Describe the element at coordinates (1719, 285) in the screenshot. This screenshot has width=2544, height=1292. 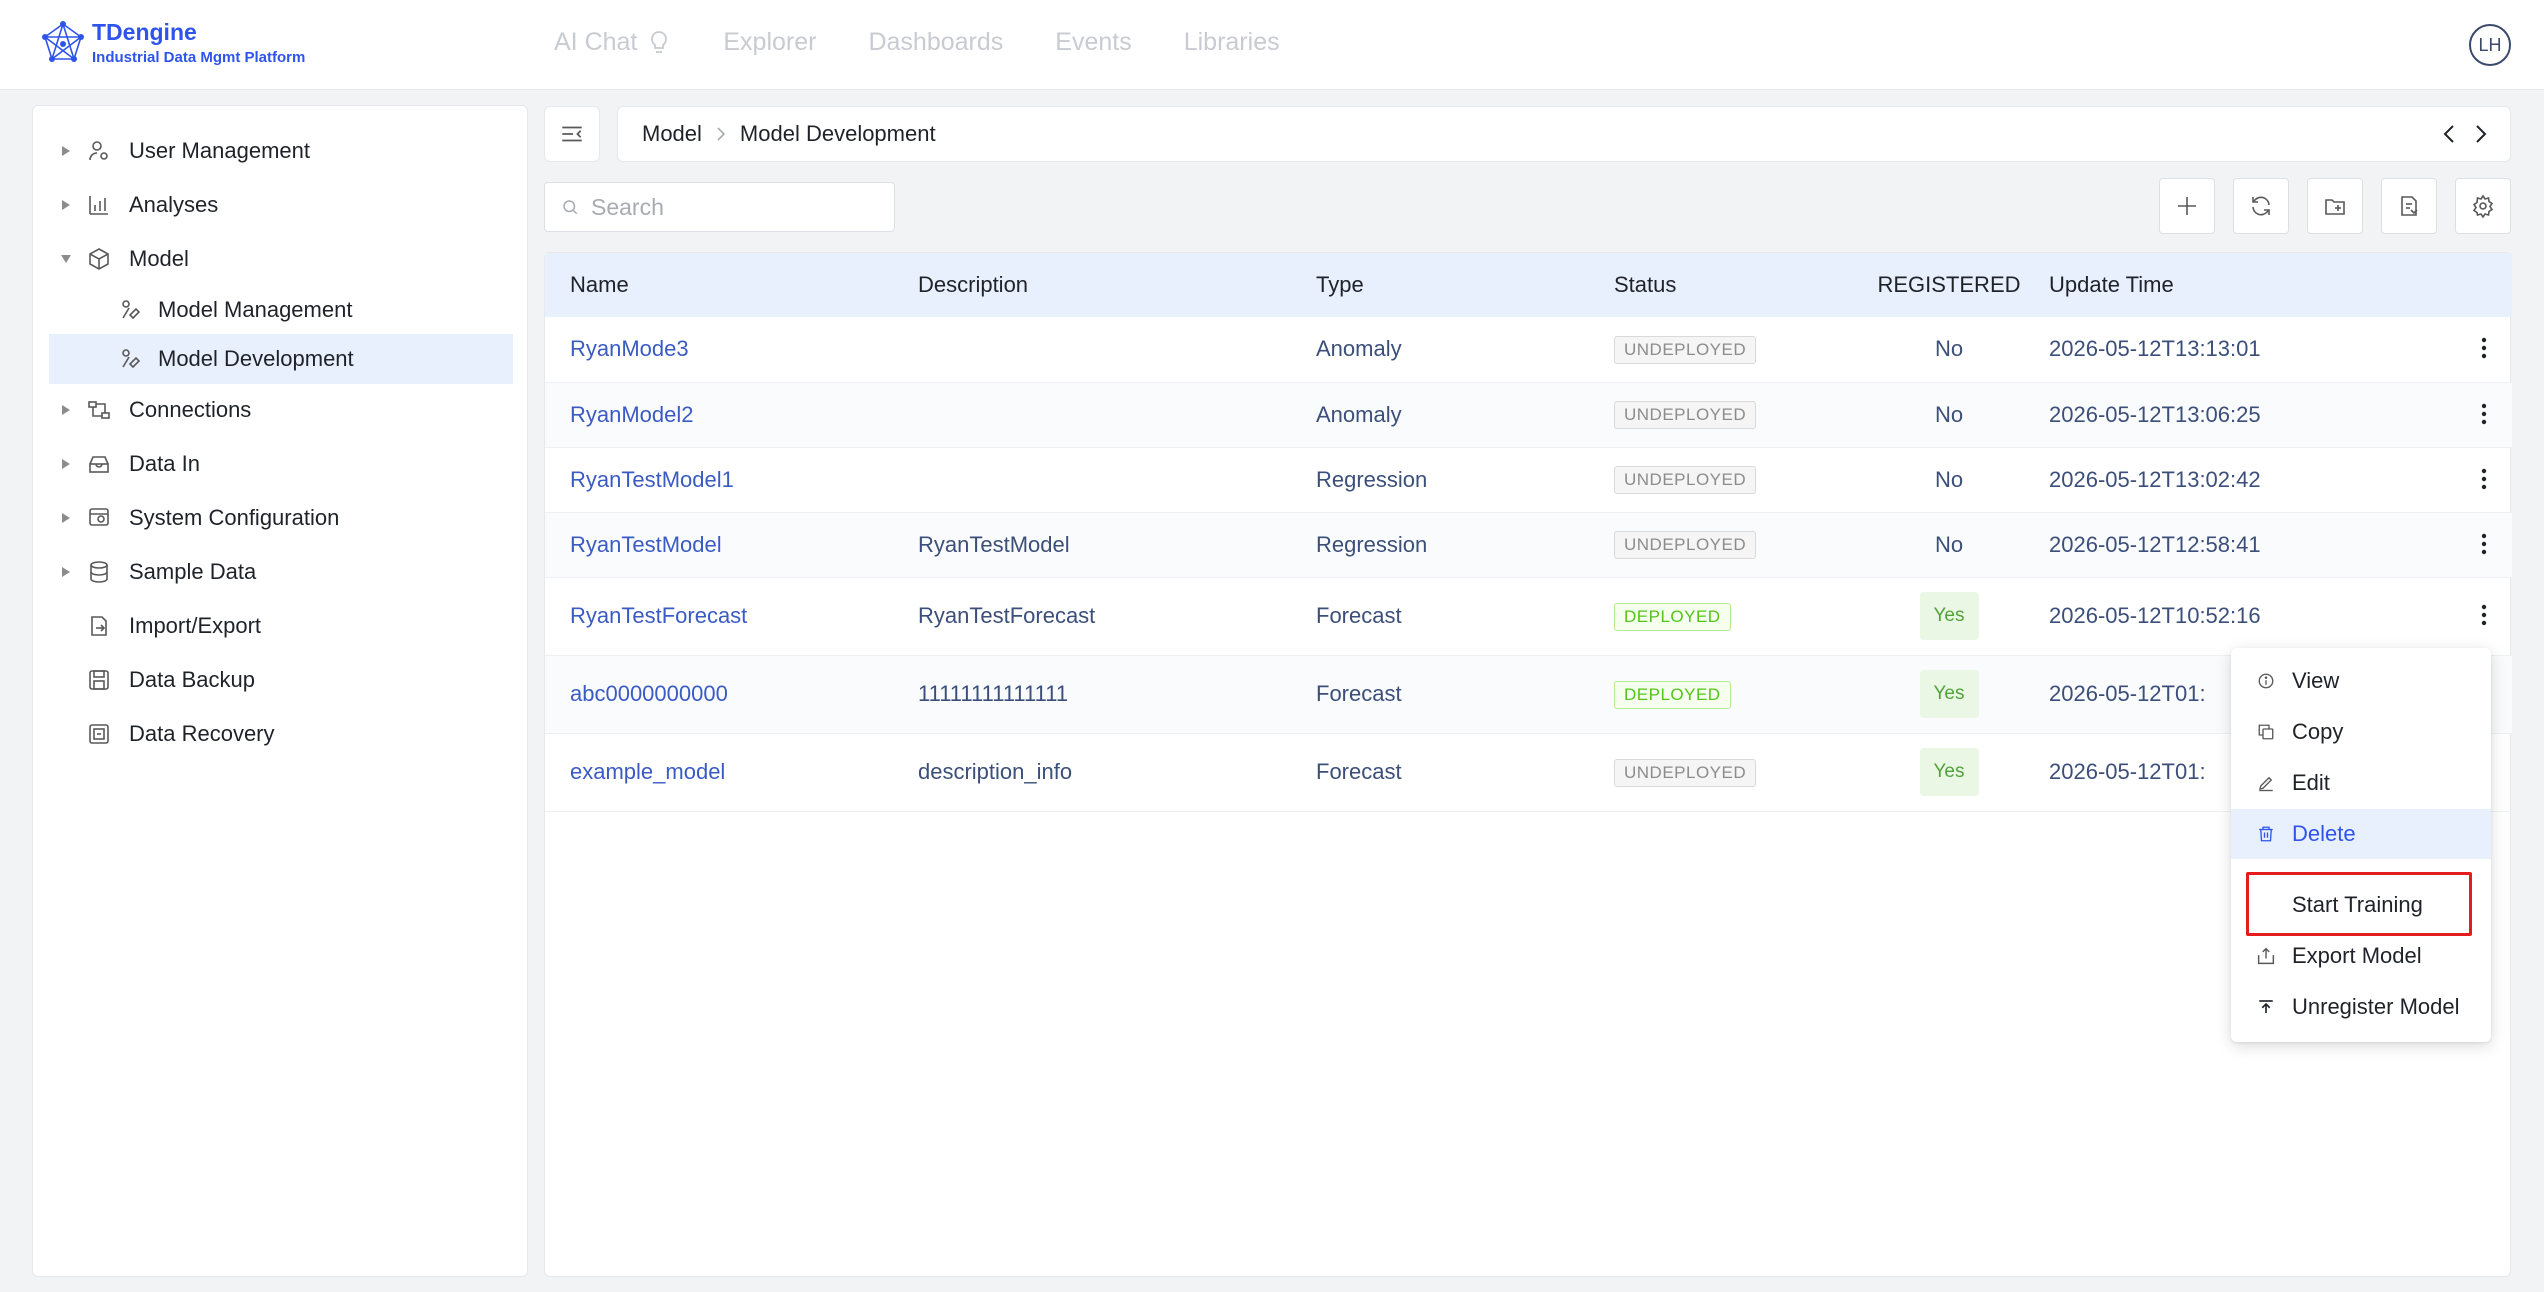
I see `column-header-status: Status` at that location.